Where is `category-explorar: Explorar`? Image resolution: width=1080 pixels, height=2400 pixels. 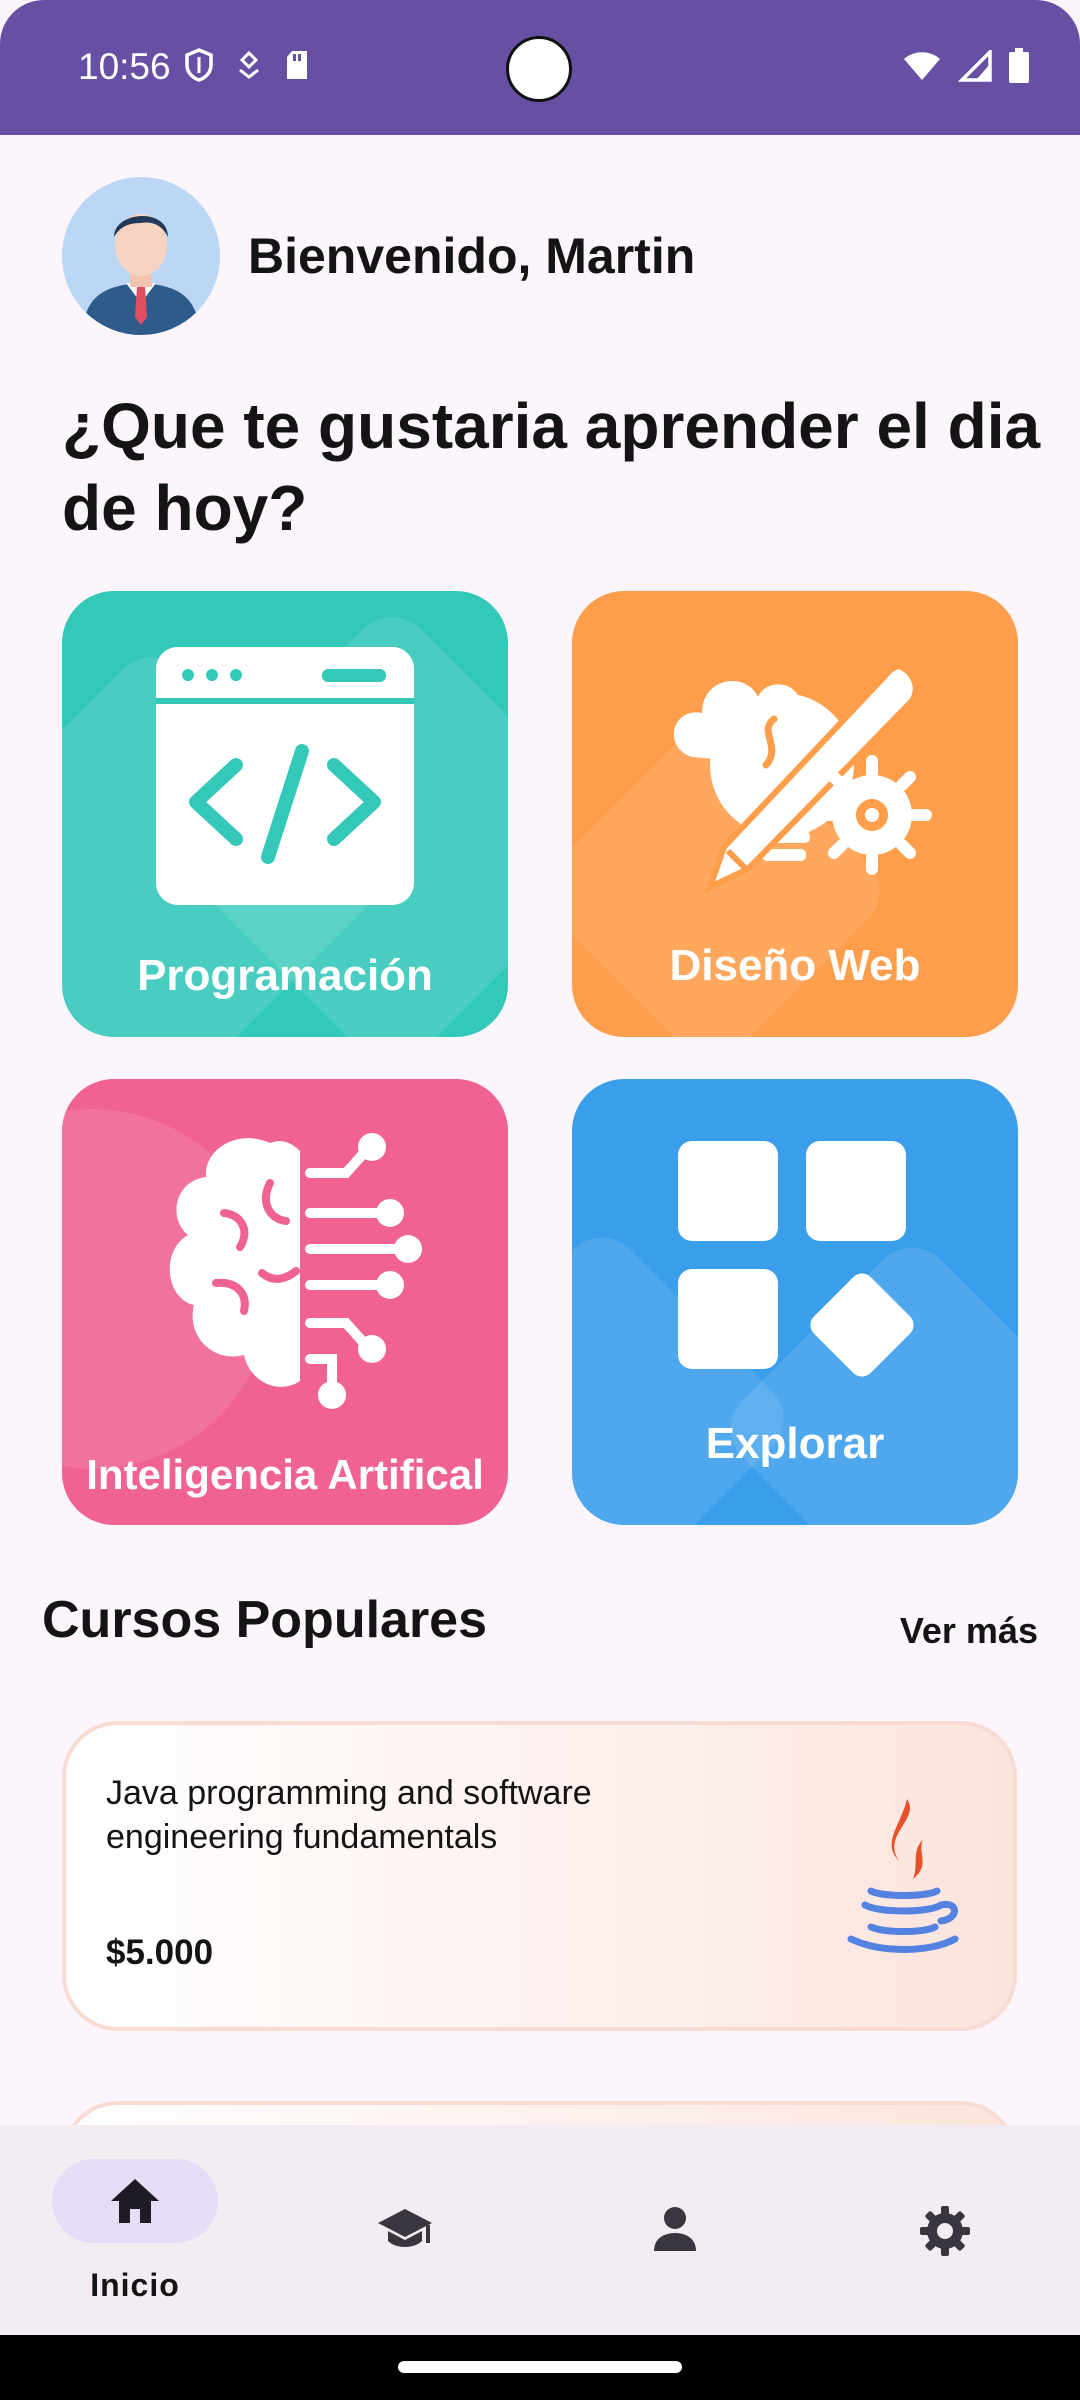
category-explorar: Explorar is located at coordinates (795, 1302).